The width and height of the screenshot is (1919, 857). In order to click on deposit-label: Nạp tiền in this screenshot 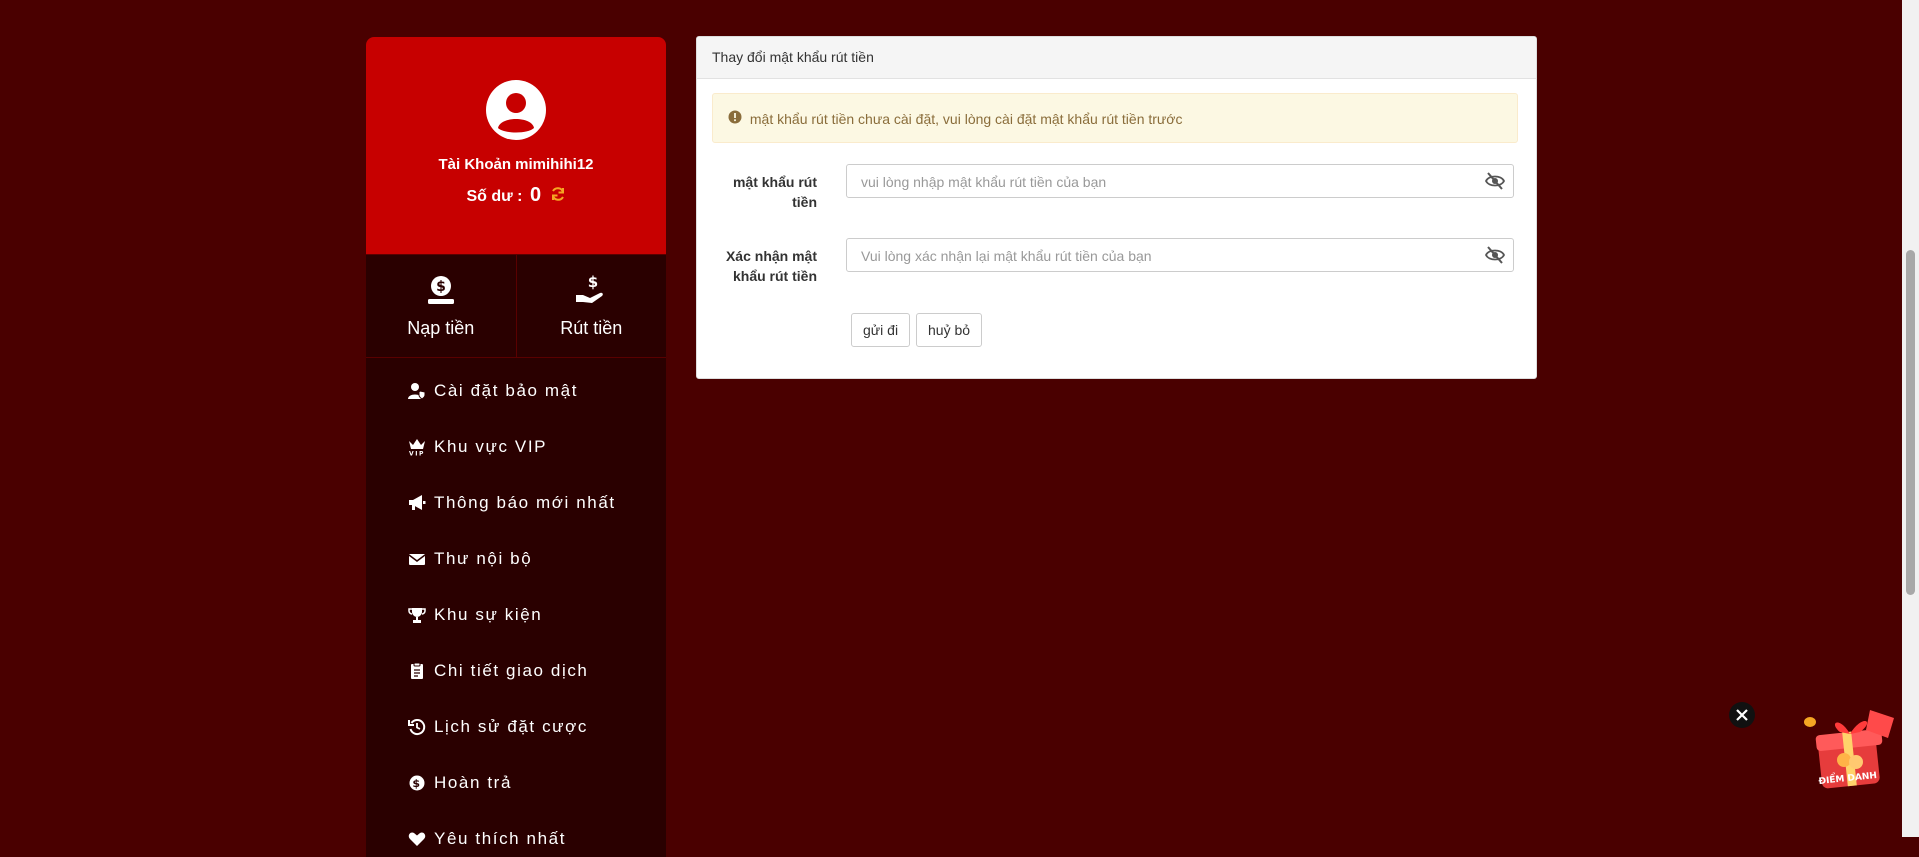, I will do `click(441, 328)`.